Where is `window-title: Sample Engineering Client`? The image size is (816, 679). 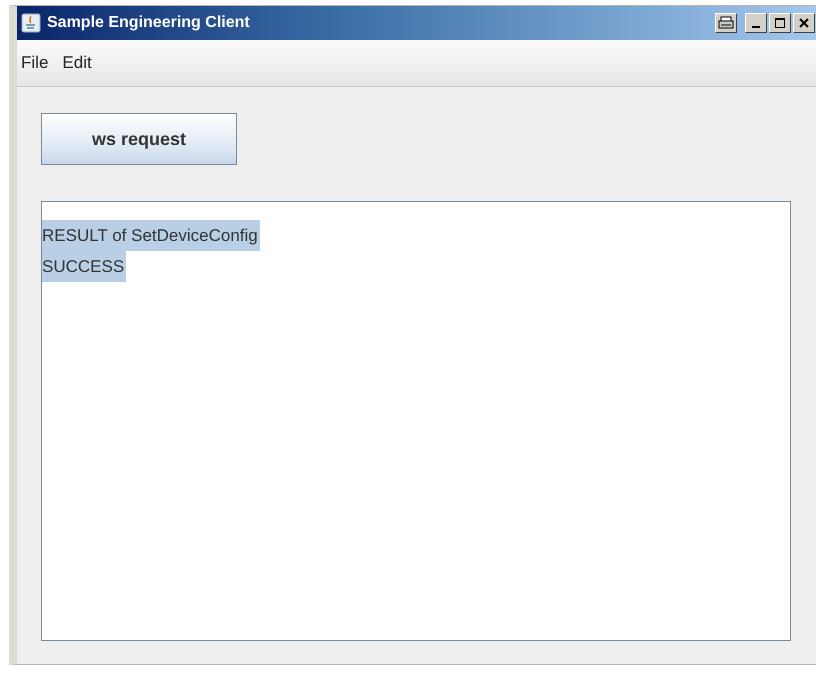 window-title: Sample Engineering Client is located at coordinates (148, 23).